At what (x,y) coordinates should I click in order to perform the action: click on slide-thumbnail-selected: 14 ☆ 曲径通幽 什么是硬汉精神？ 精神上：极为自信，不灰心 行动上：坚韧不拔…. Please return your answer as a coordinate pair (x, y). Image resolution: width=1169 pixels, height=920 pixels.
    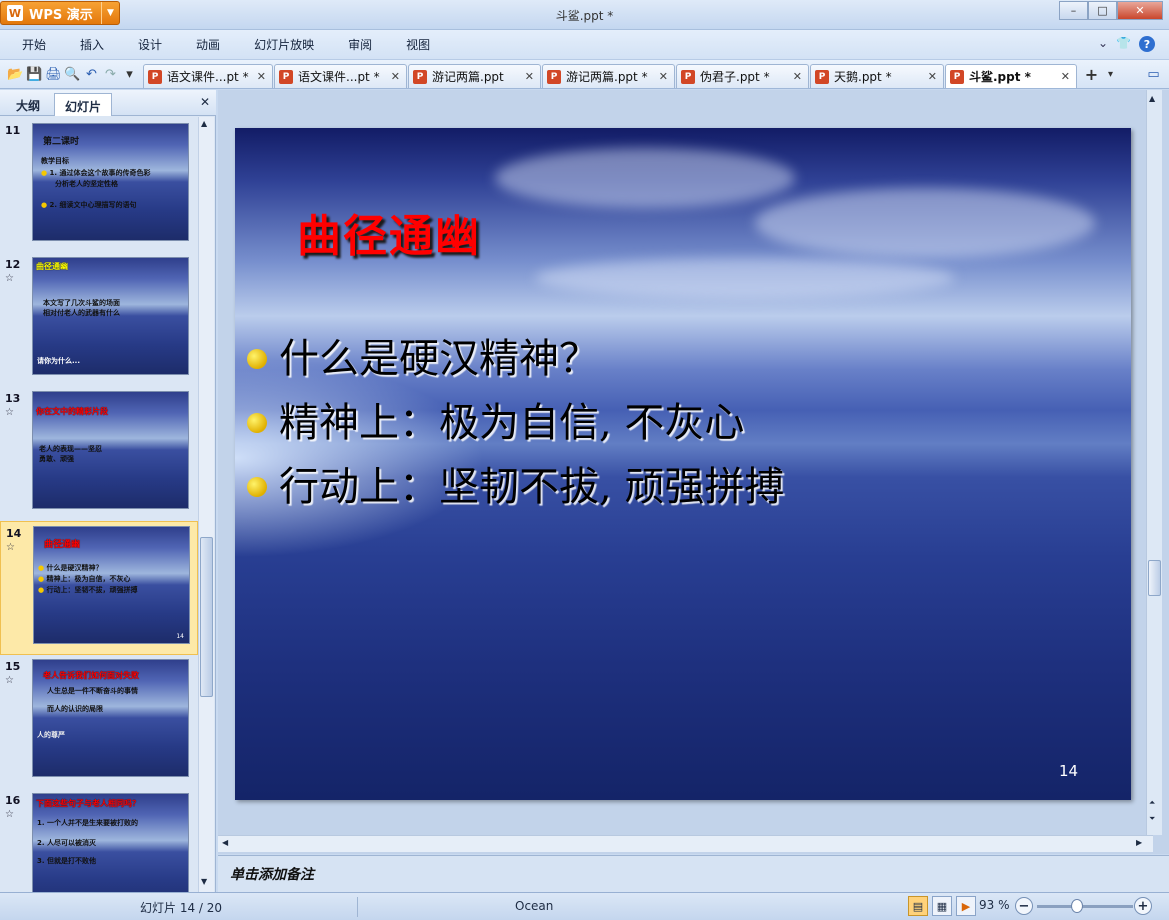
    Looking at the image, I should click on (99, 588).